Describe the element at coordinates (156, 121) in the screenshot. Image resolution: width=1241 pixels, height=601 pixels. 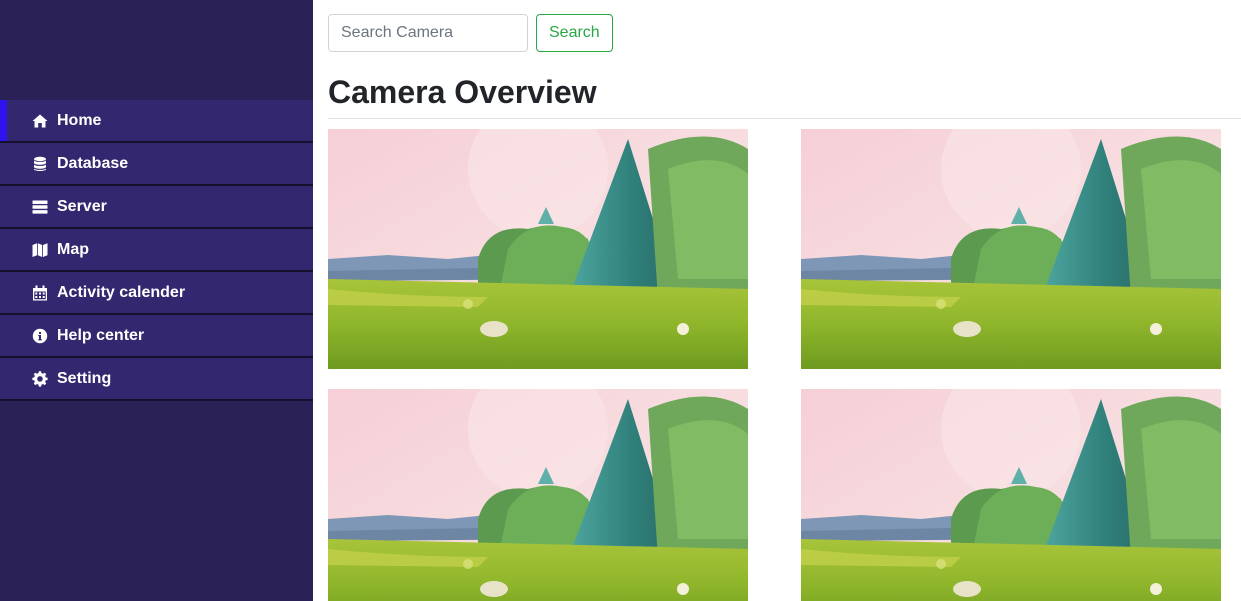
I see `sidebar-item-home: Home` at that location.